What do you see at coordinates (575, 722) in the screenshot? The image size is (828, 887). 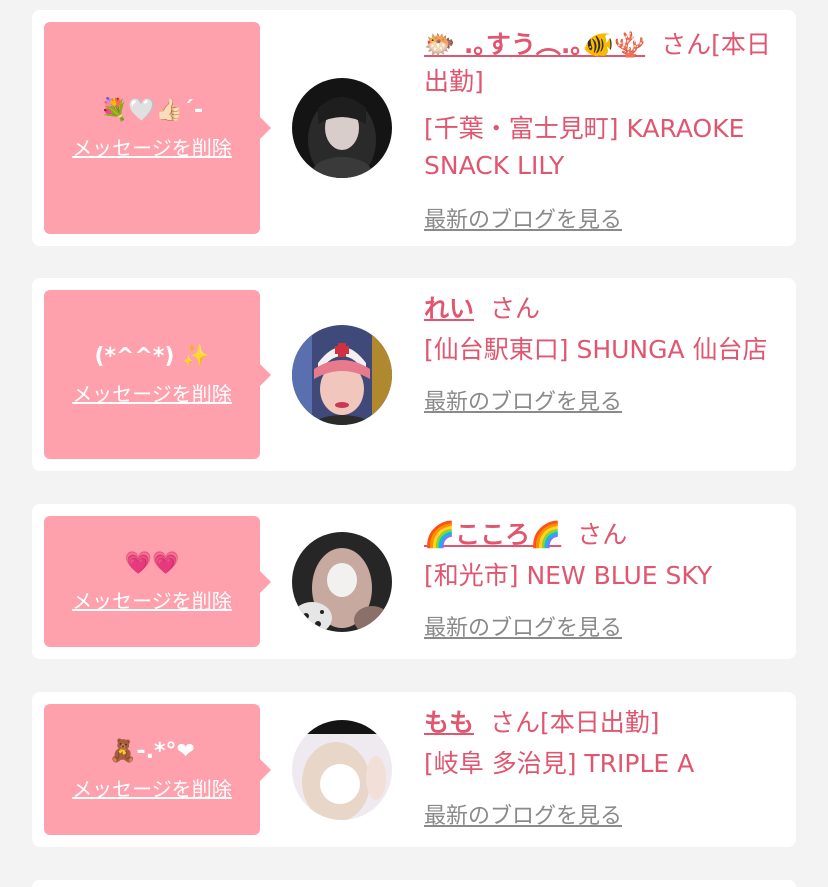 I see `name-suffix: さん[本日出勤]` at bounding box center [575, 722].